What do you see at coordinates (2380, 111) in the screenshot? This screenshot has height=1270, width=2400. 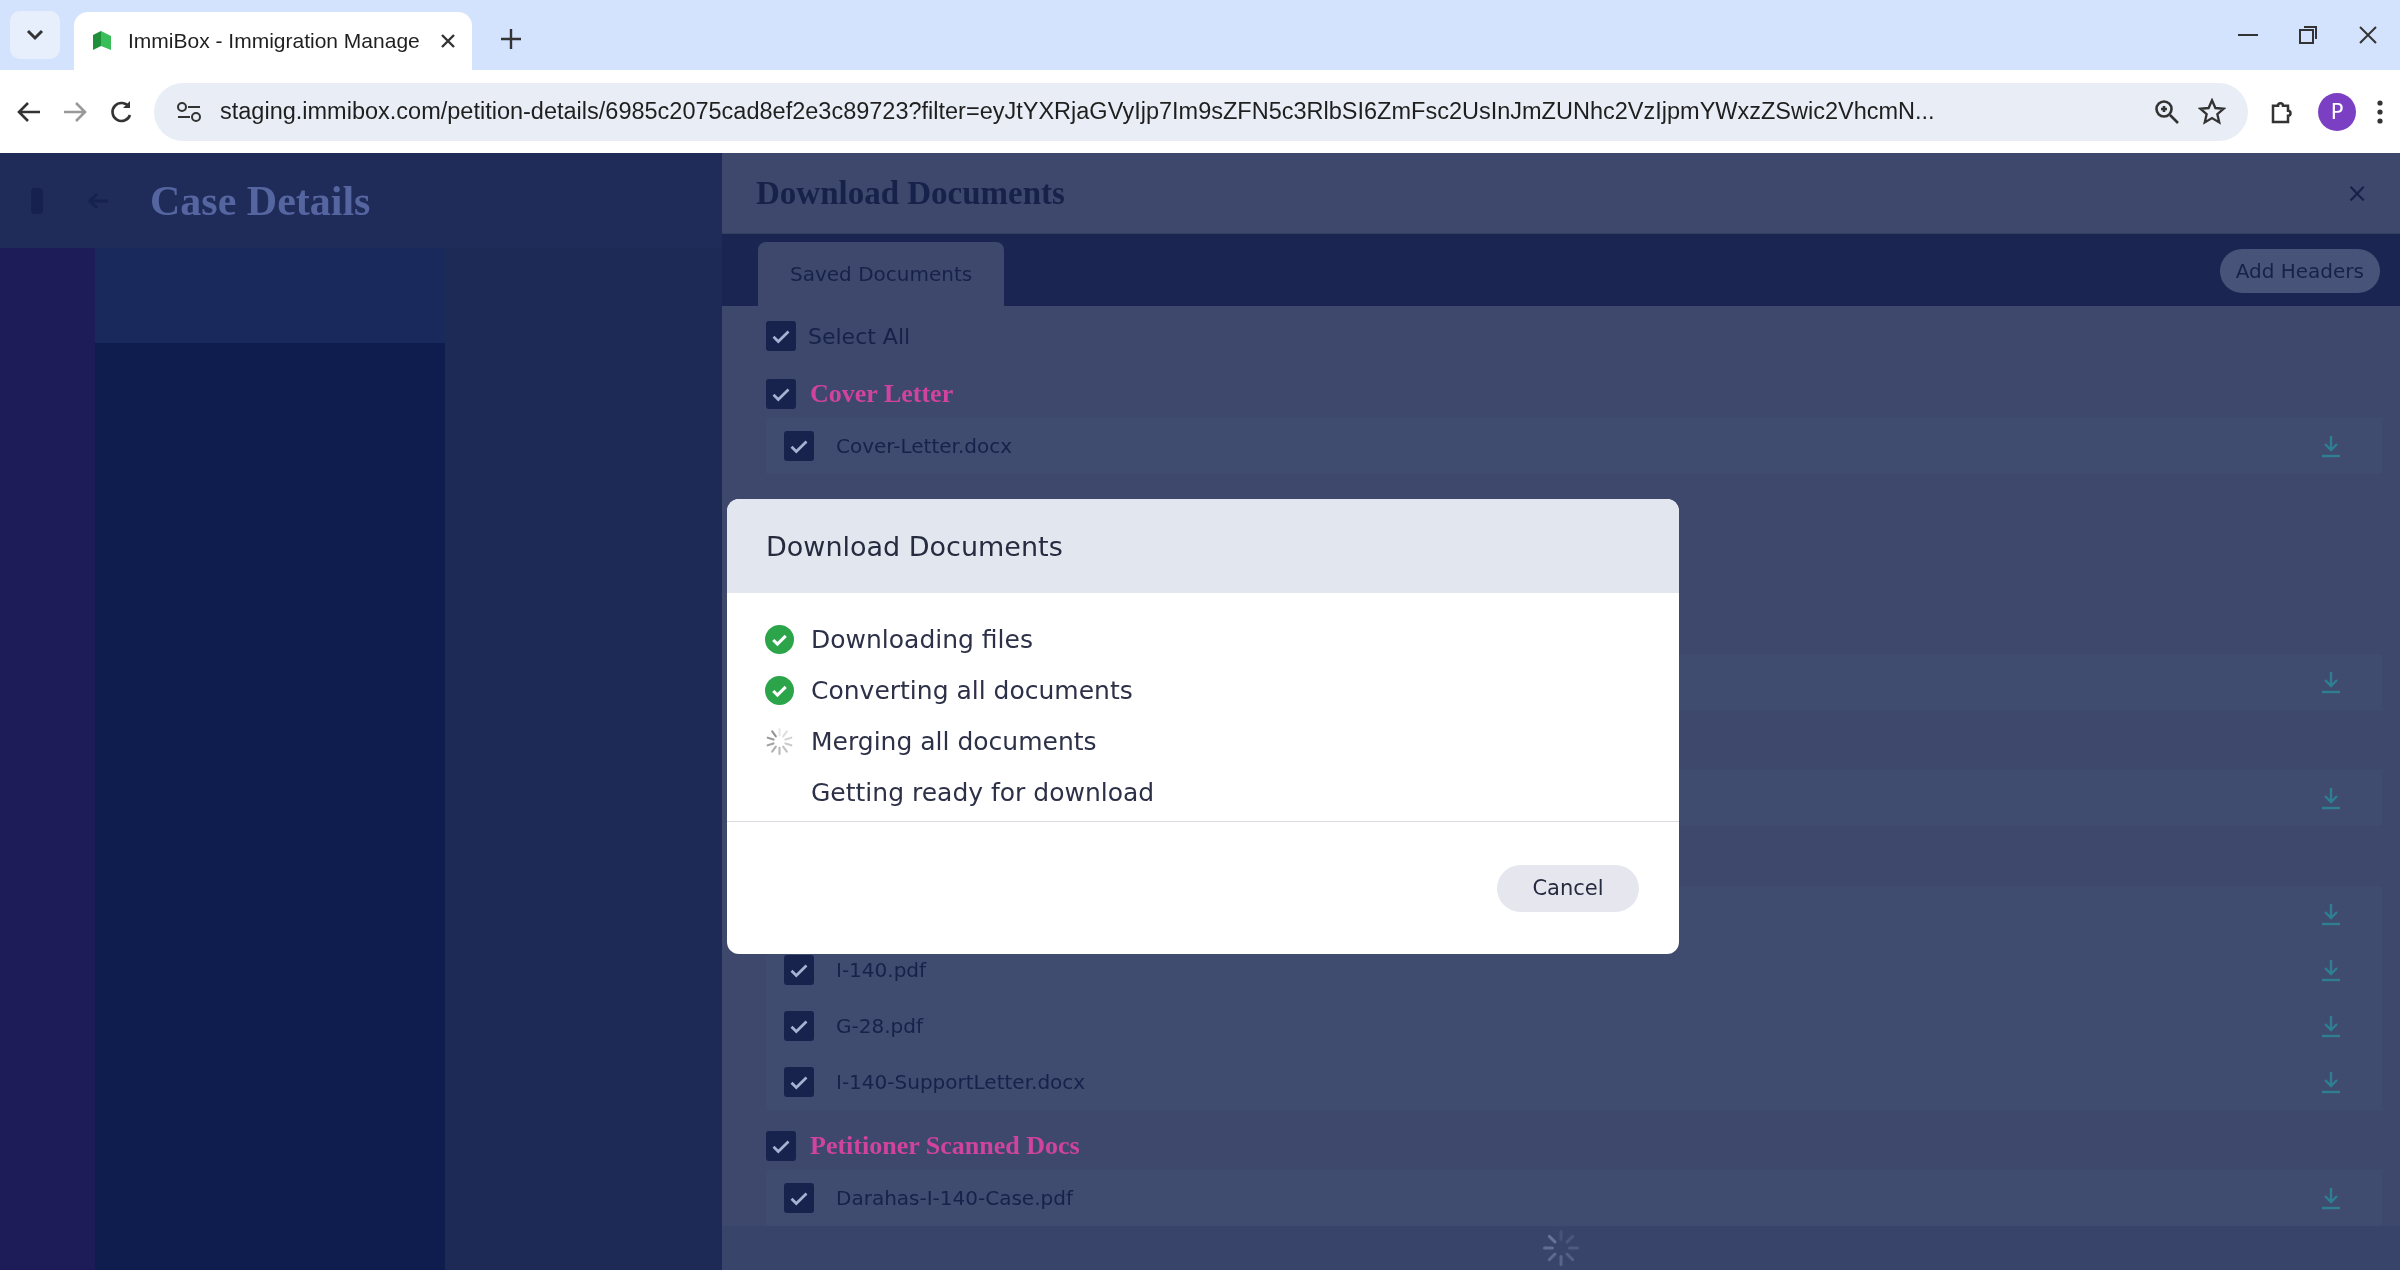 I see `menu-icon` at bounding box center [2380, 111].